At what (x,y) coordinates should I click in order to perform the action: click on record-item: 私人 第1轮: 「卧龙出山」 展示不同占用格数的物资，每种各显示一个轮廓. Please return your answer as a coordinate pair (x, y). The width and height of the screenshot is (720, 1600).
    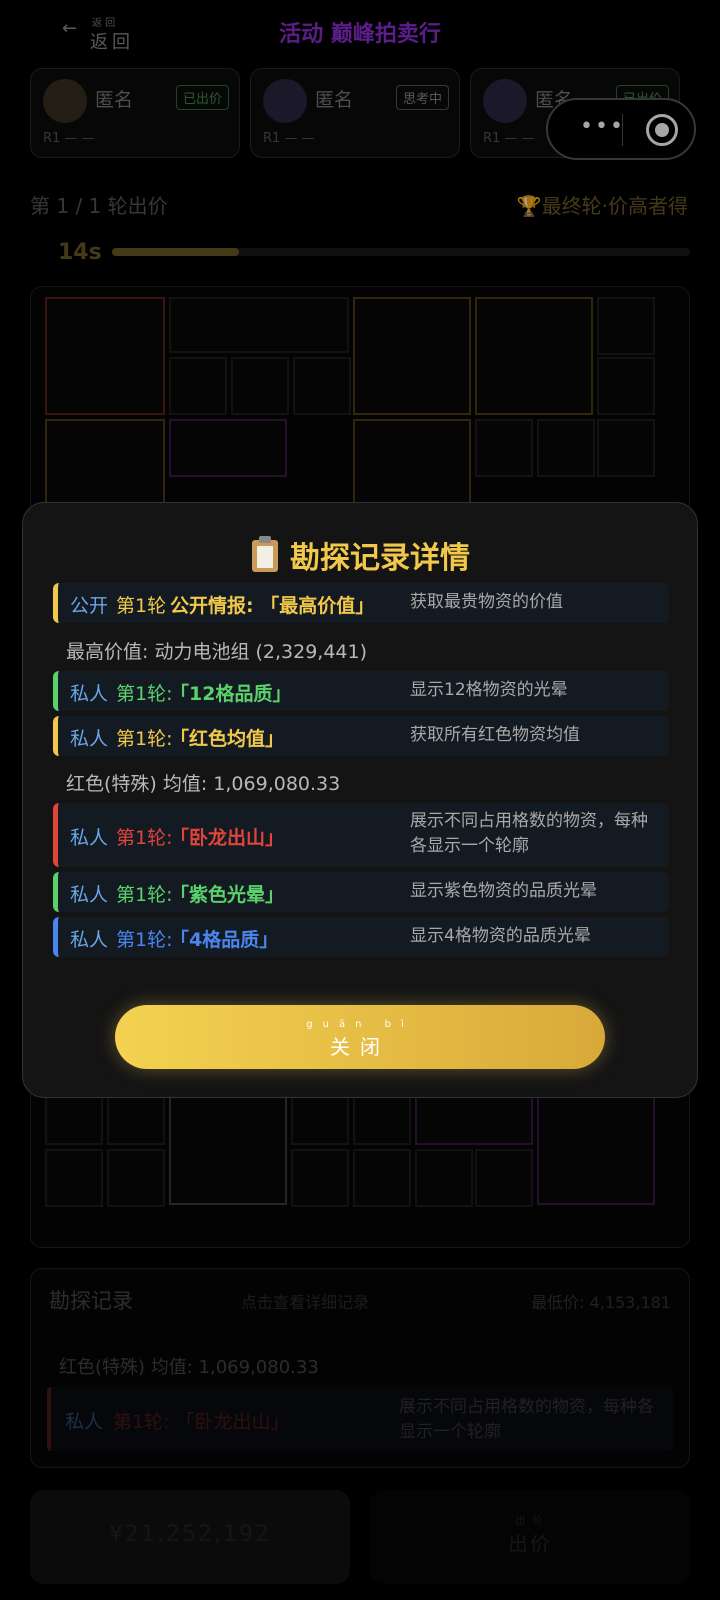
    Looking at the image, I should click on (361, 835).